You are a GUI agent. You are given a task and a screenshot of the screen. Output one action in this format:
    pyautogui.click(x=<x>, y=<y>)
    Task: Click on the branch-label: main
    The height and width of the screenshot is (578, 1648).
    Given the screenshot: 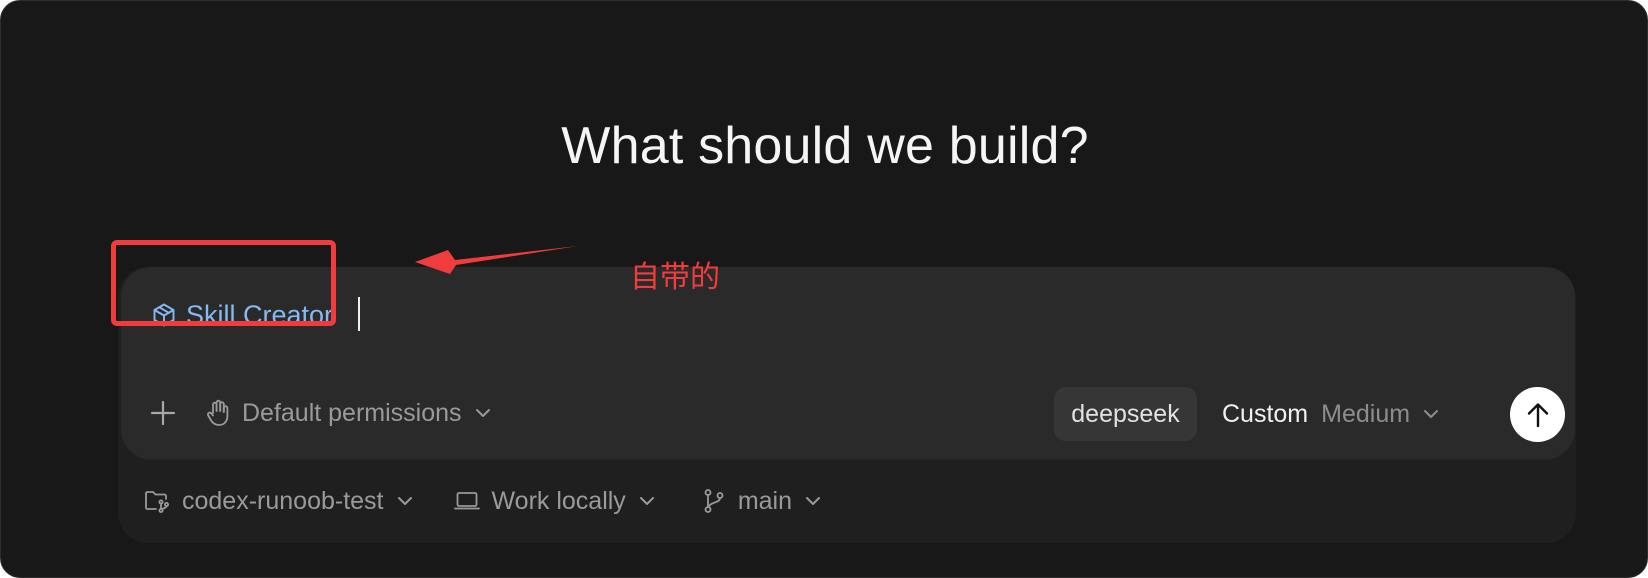 What is the action you would take?
    pyautogui.click(x=764, y=500)
    